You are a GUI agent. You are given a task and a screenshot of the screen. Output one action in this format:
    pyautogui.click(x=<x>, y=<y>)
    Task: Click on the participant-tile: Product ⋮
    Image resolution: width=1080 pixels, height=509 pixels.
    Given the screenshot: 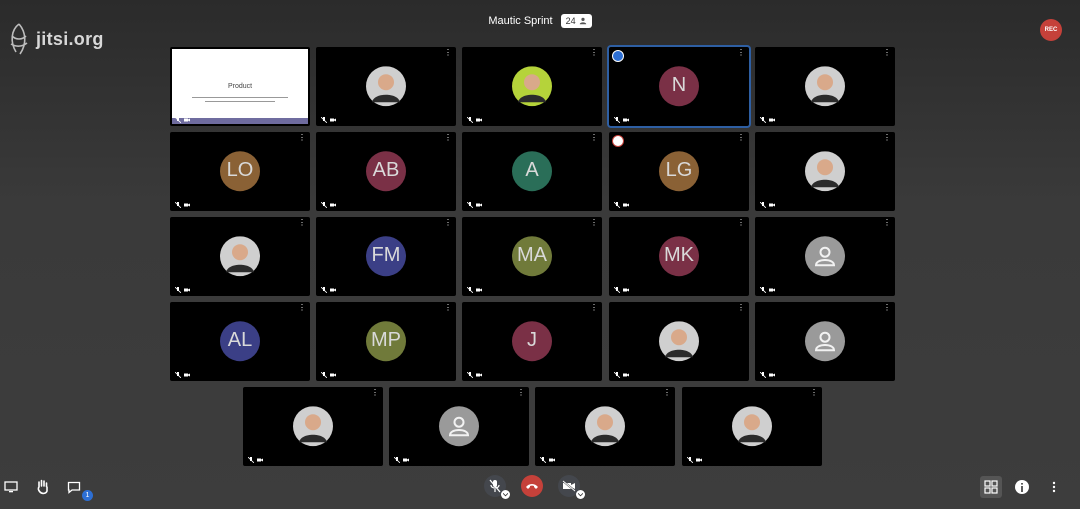 What is the action you would take?
    pyautogui.click(x=240, y=86)
    